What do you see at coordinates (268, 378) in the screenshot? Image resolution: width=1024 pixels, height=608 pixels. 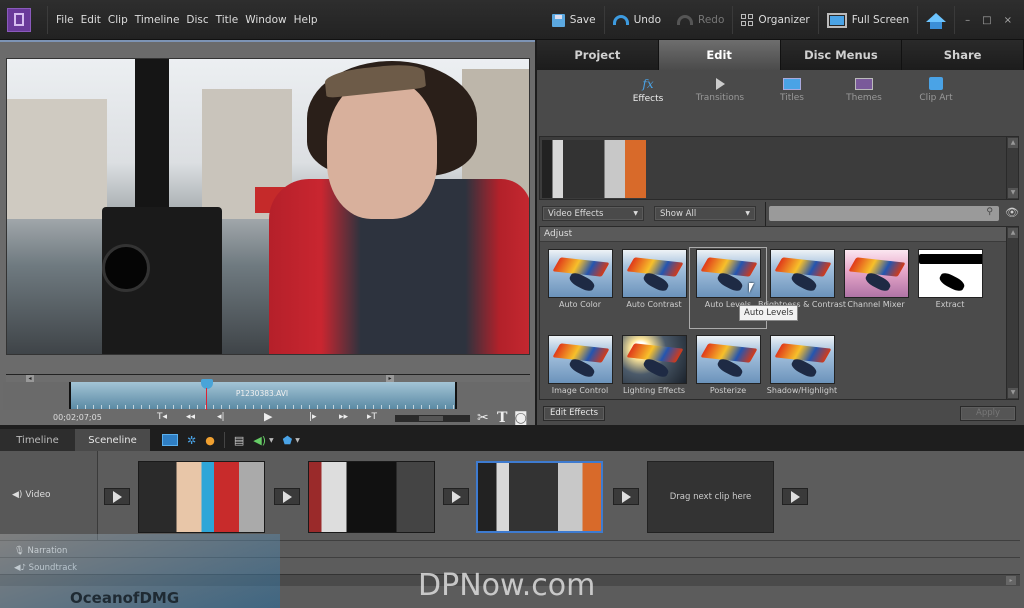 I see `preview-scrollbar: ◂ ▸` at bounding box center [268, 378].